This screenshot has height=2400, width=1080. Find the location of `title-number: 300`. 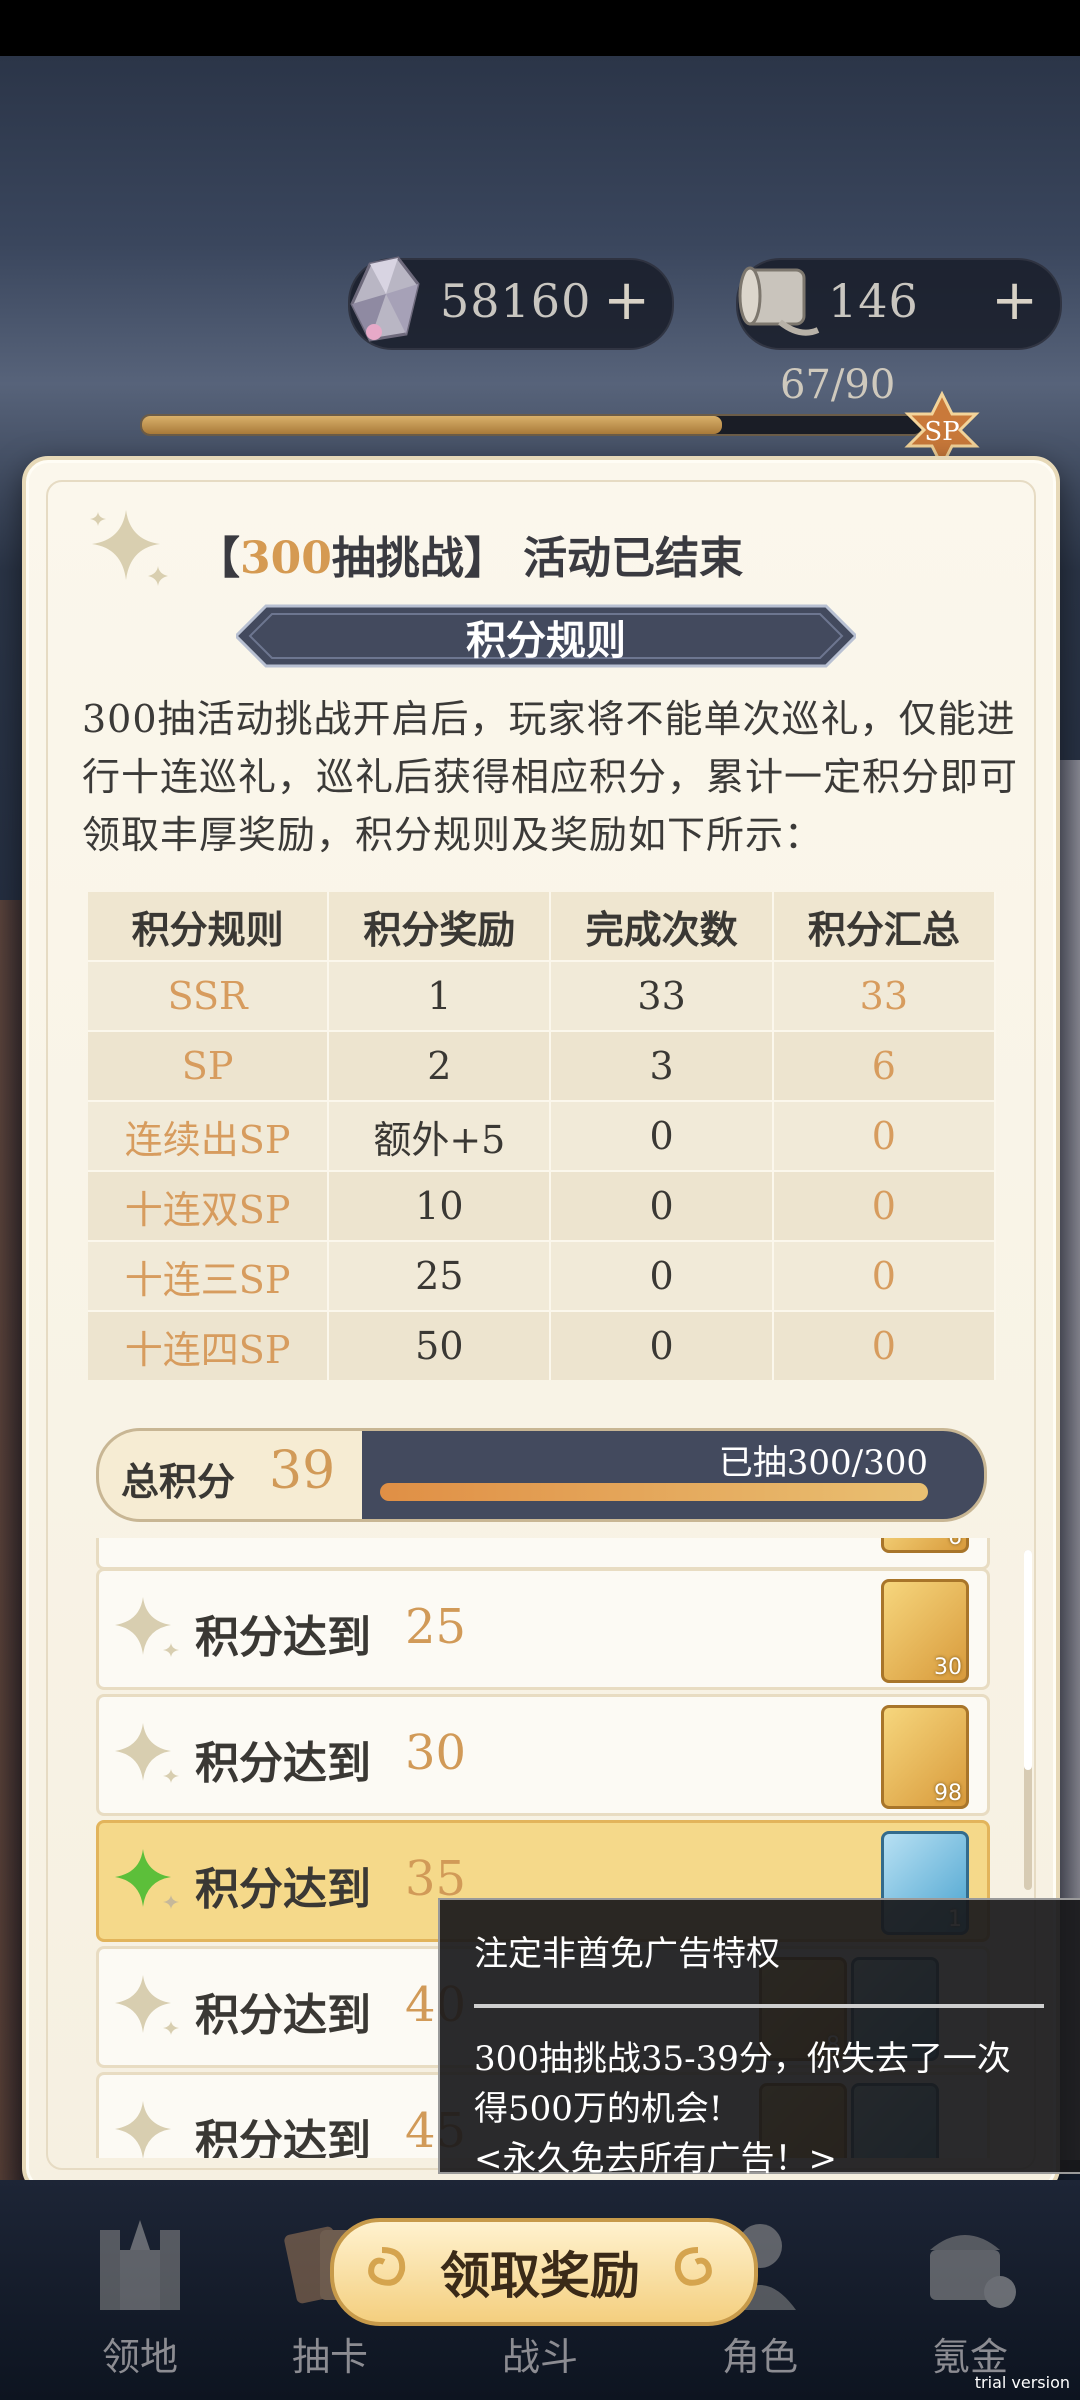

title-number: 300 is located at coordinates (286, 558).